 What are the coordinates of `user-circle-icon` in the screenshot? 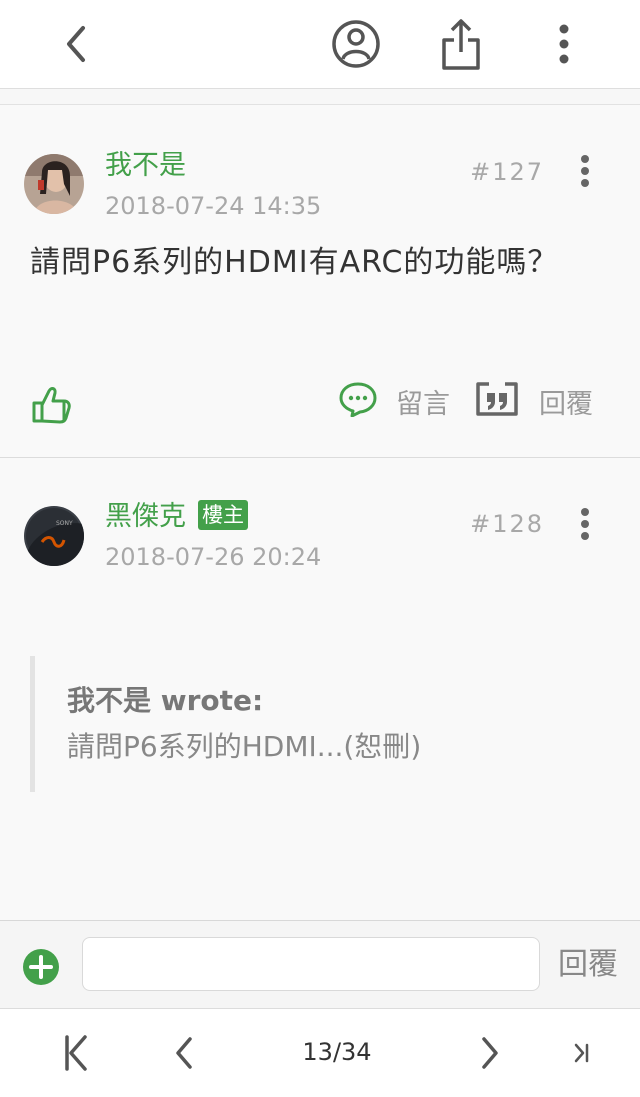 It's located at (356, 44).